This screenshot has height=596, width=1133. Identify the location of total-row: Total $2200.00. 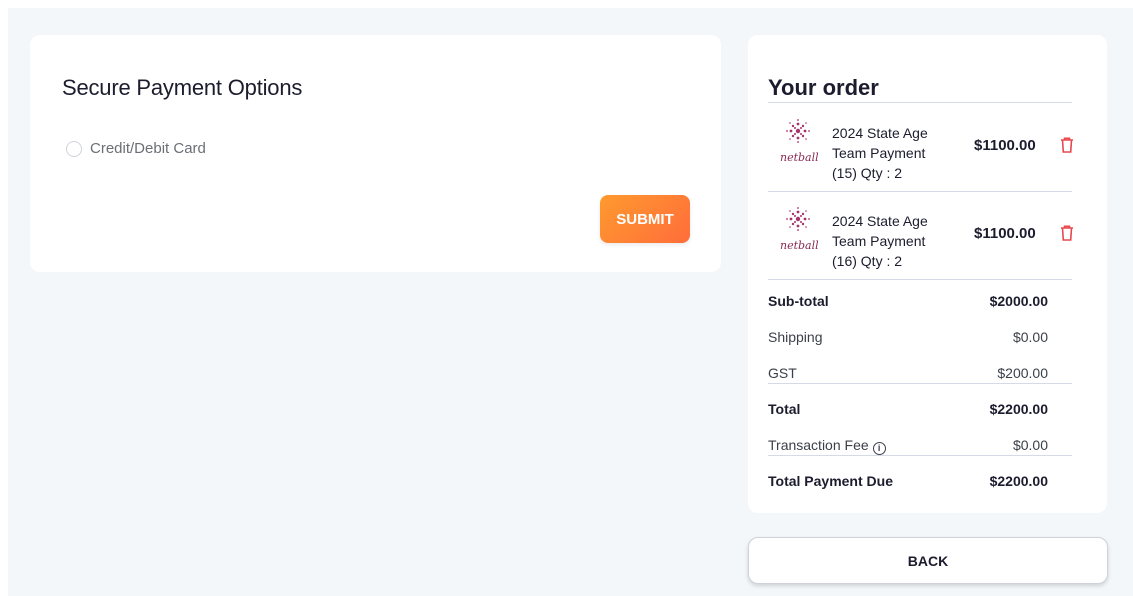
(908, 409).